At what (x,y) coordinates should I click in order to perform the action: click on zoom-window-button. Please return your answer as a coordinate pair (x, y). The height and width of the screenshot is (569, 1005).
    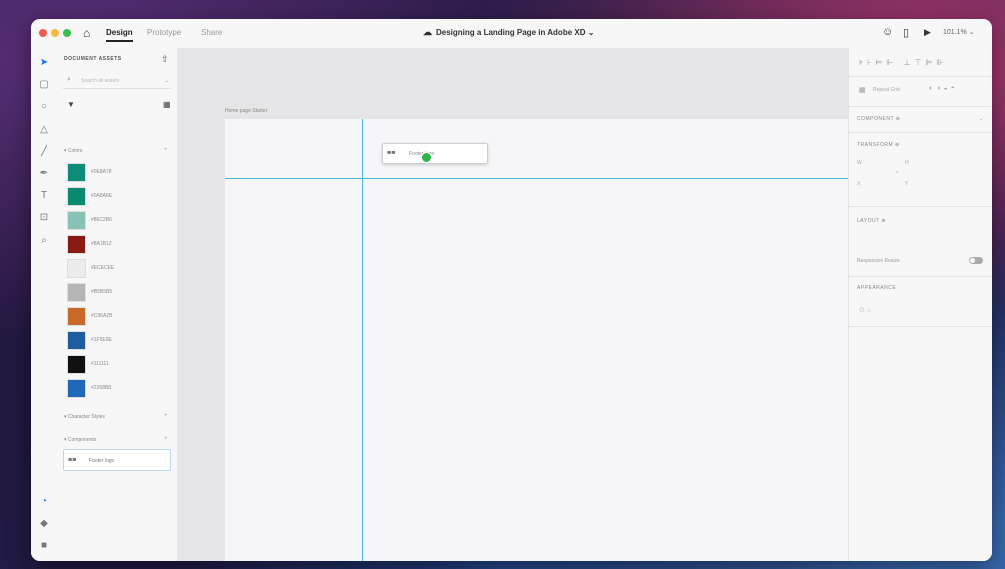
    Looking at the image, I should click on (67, 33).